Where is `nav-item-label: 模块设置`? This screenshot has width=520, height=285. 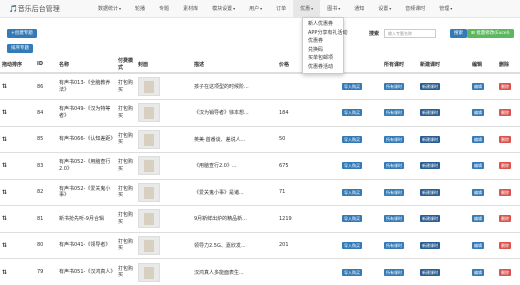
nav-item-label: 模块设置 is located at coordinates (222, 9).